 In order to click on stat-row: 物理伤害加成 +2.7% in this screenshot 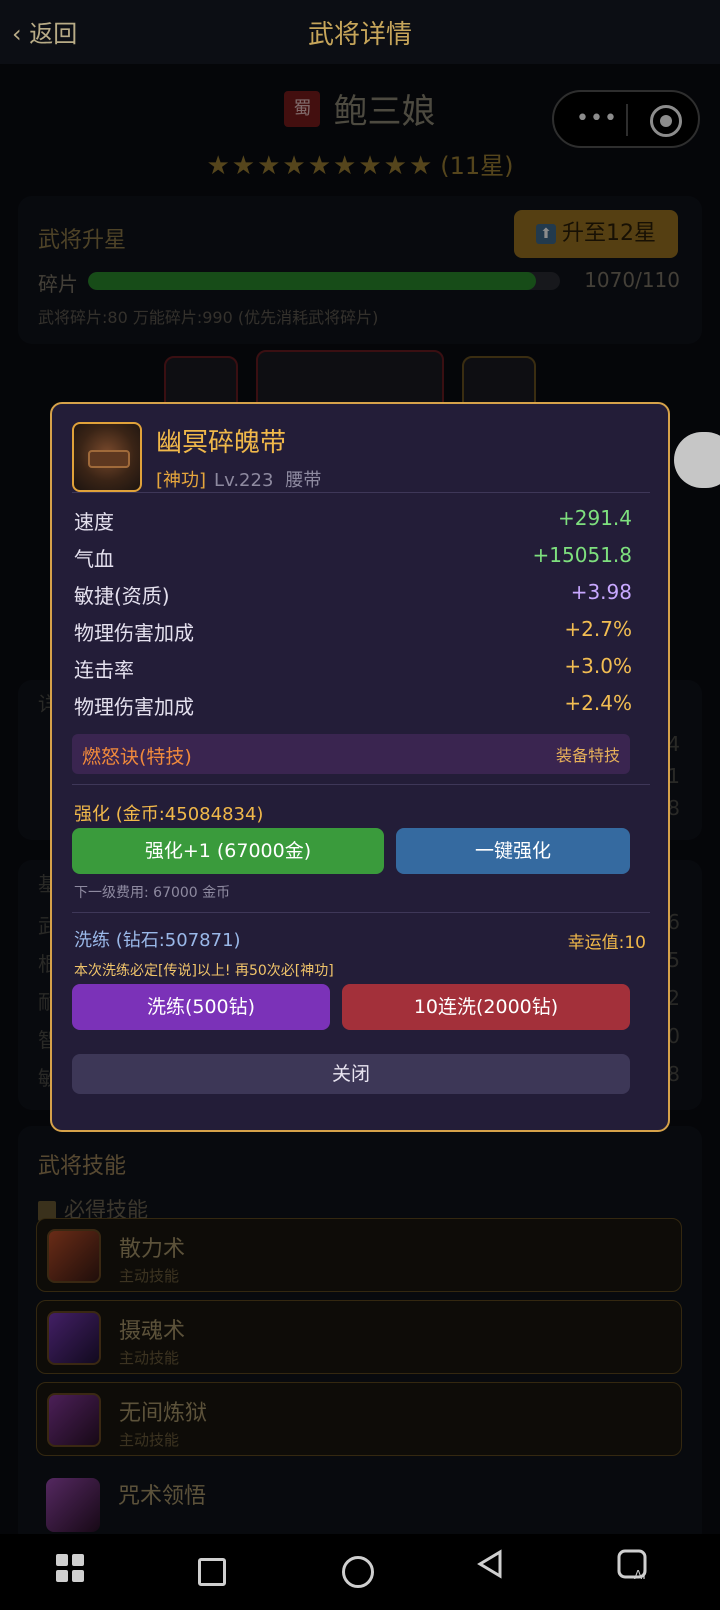, I will do `click(353, 632)`.